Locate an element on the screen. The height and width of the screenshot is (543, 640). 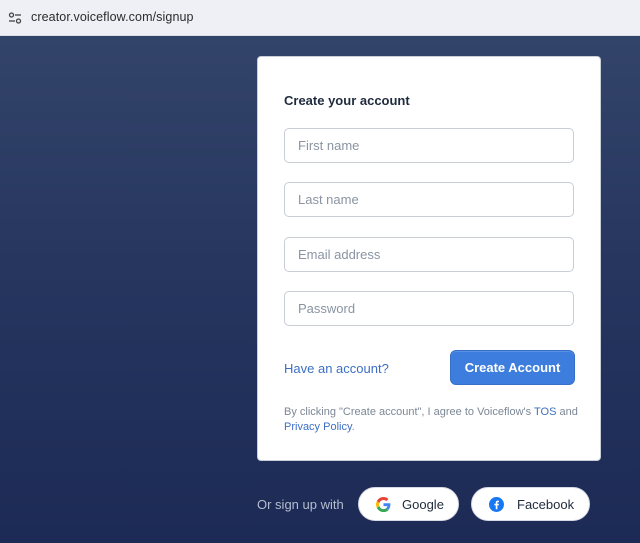
create-account-button: Create Account is located at coordinates (512, 367).